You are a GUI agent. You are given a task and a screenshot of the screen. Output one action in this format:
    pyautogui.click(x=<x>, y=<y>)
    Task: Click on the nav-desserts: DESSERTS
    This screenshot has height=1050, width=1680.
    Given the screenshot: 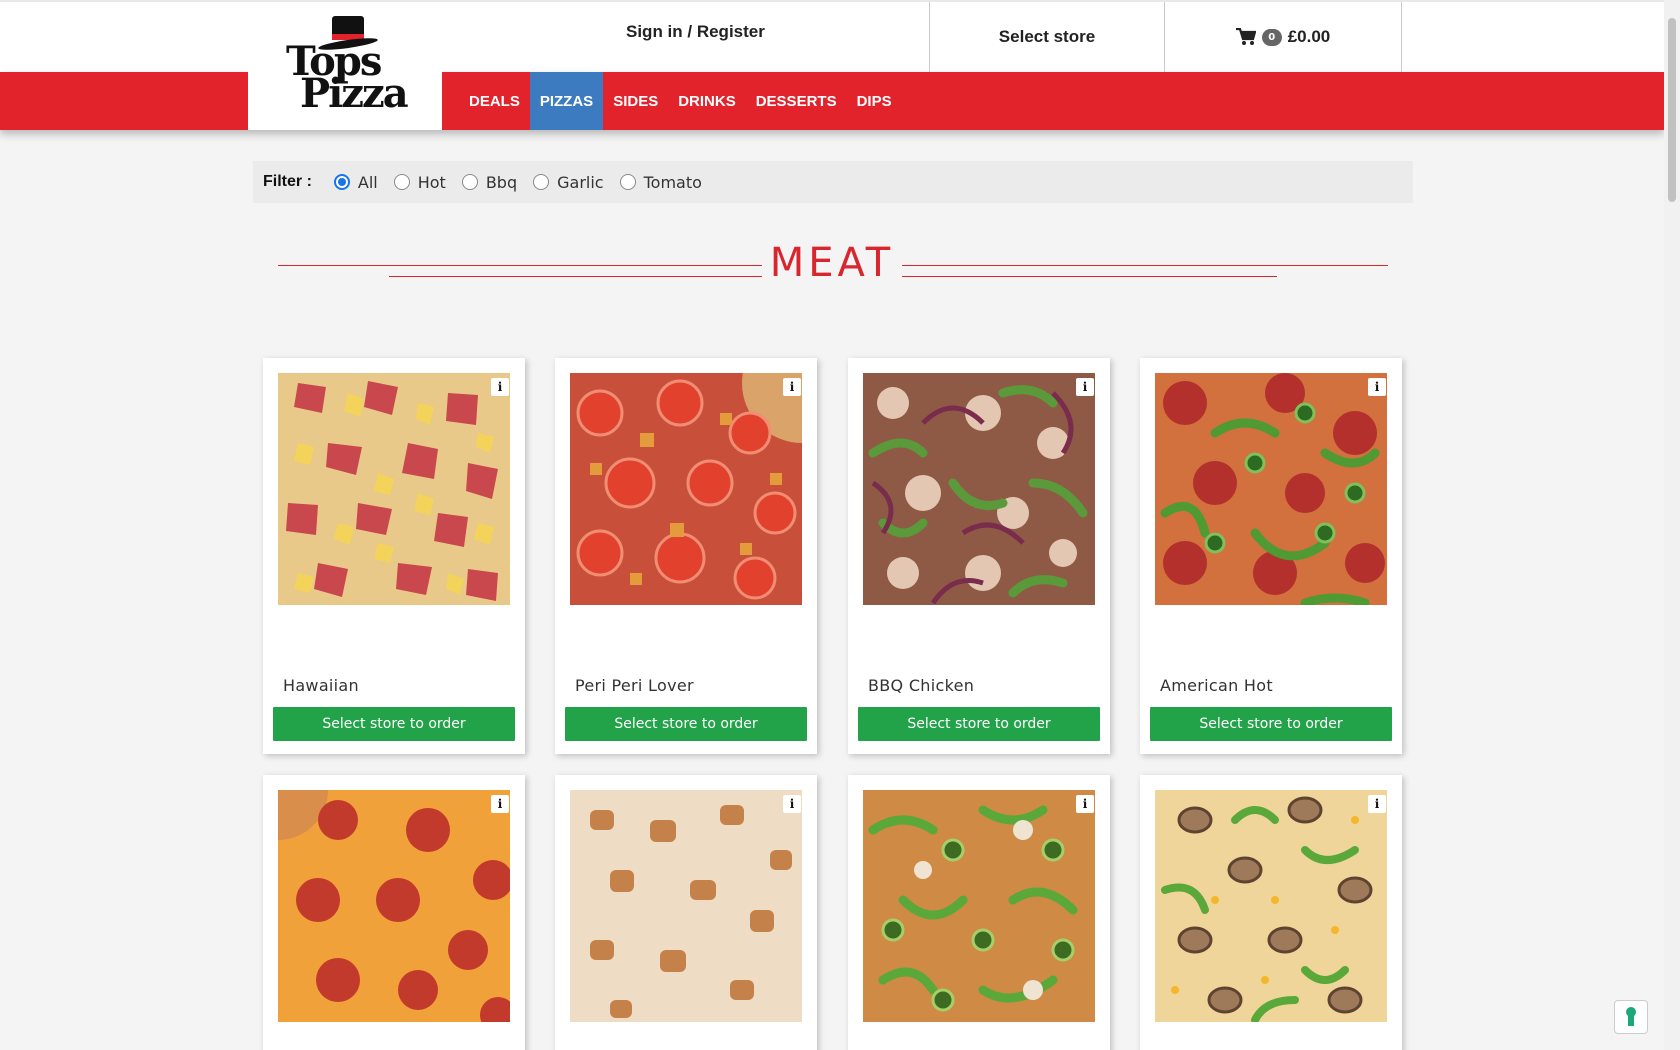 What is the action you would take?
    pyautogui.click(x=796, y=101)
    